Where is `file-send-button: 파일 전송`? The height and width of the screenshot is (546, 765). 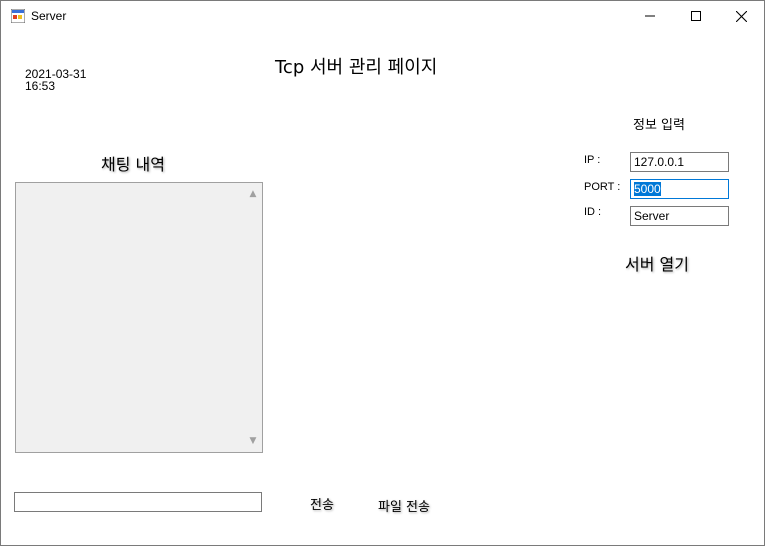 file-send-button: 파일 전송 is located at coordinates (404, 505).